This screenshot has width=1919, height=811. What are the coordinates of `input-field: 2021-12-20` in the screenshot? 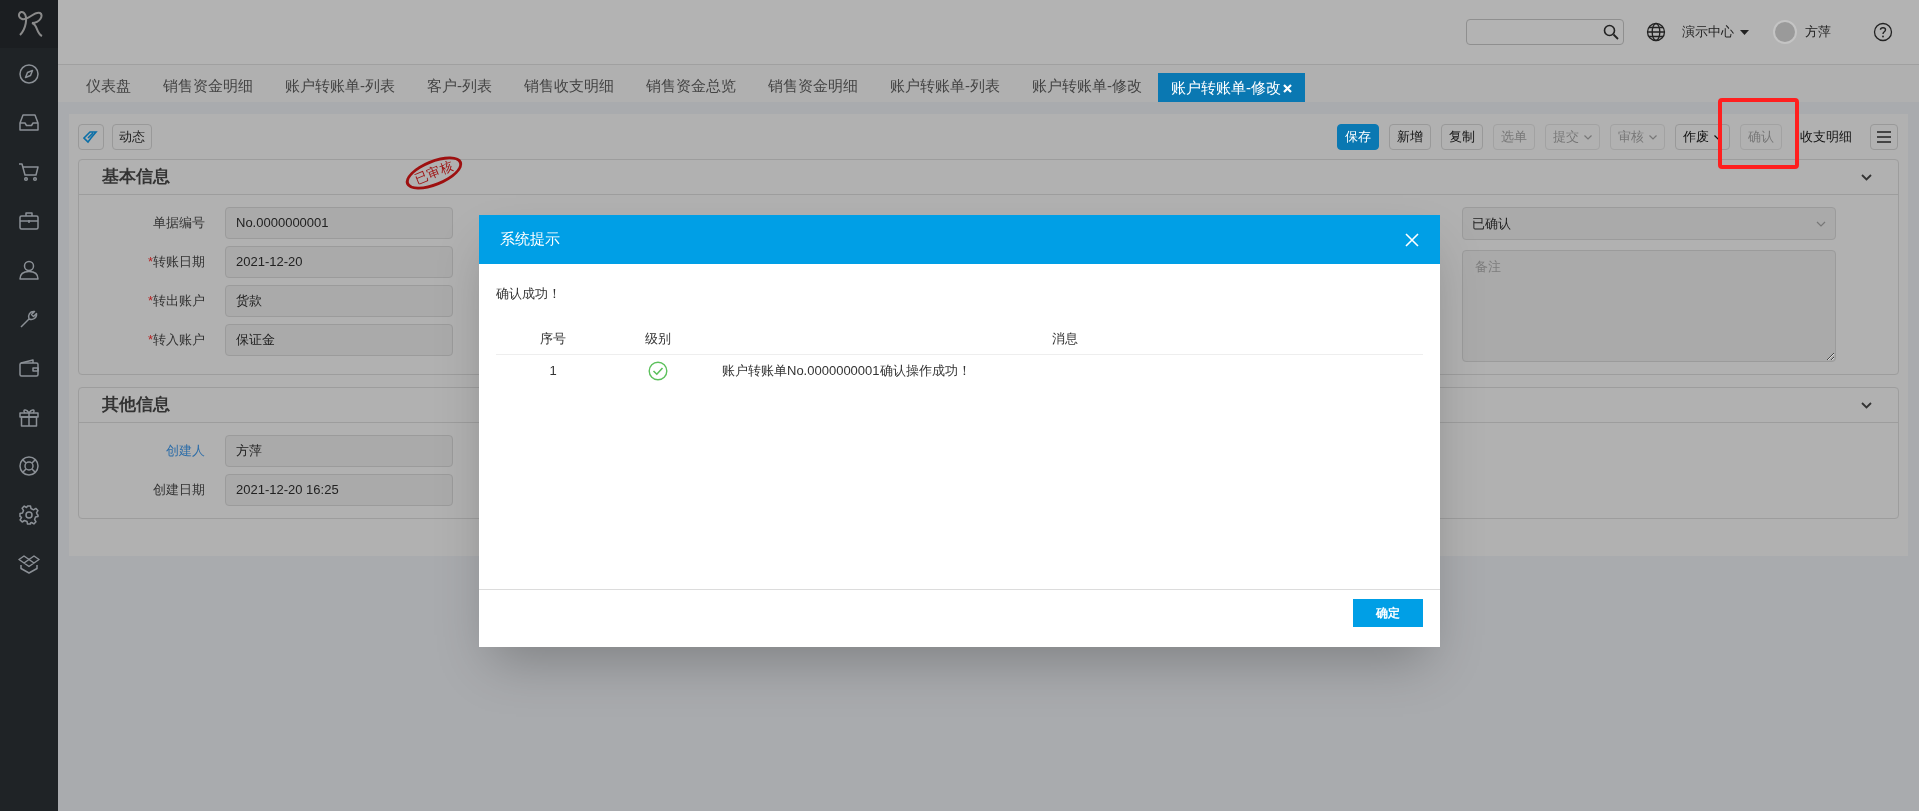 It's located at (339, 262).